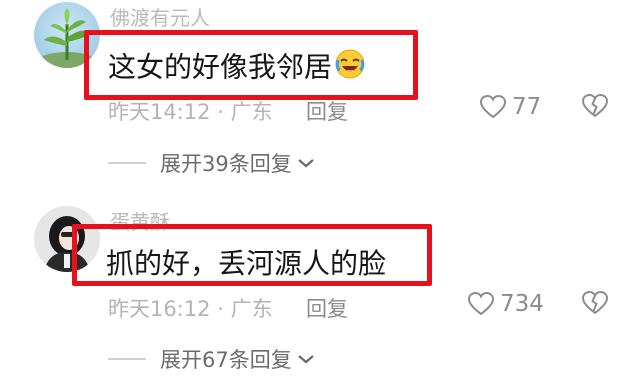  I want to click on expand-replies-label: 展开67条回复, so click(226, 360).